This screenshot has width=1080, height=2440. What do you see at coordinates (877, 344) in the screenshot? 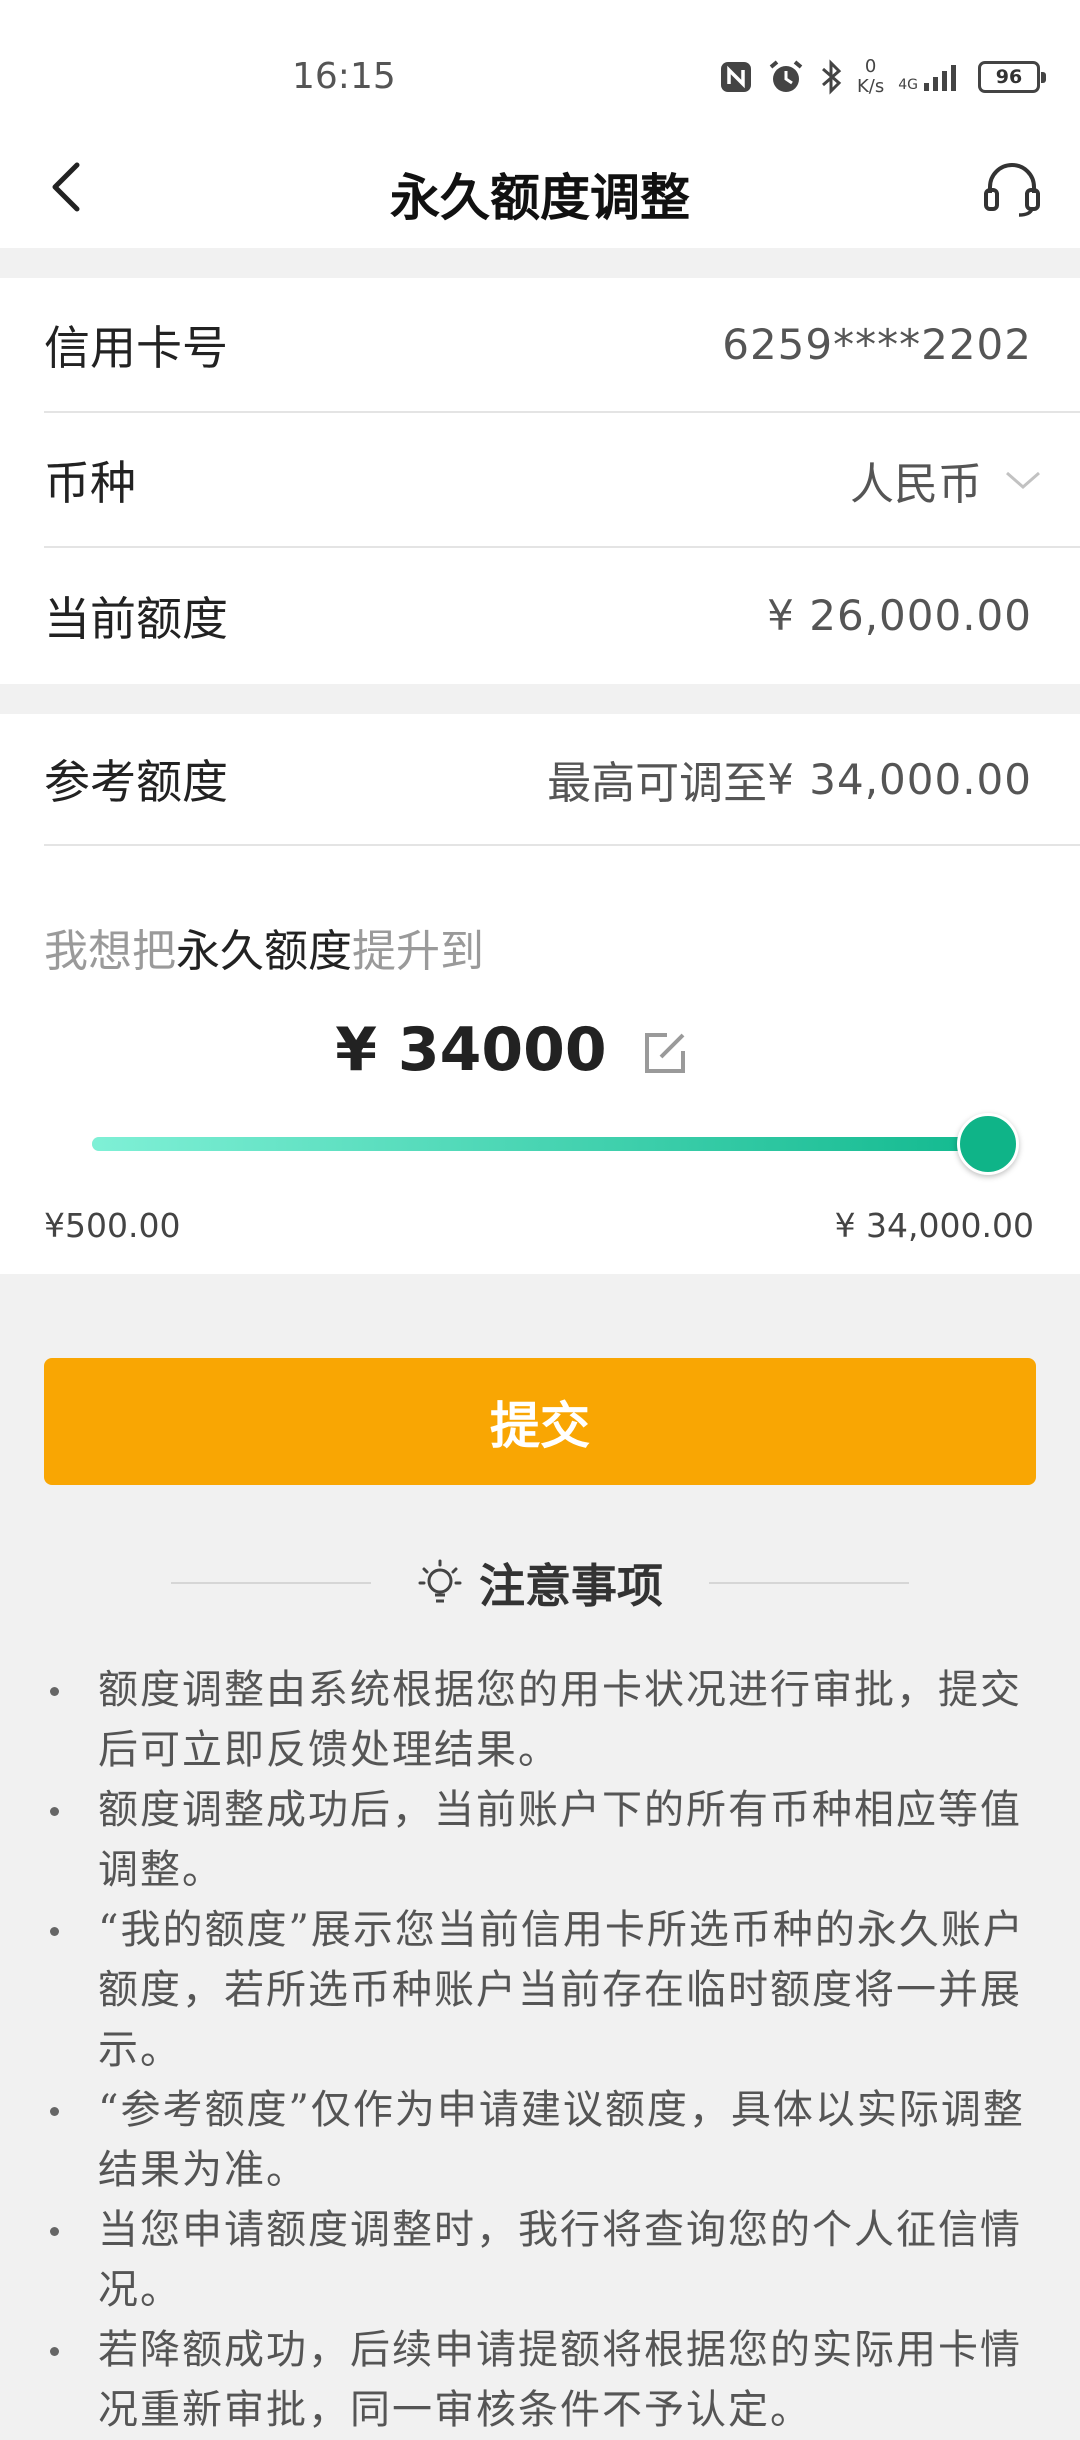
I see `card-number-value: 6259****2202` at bounding box center [877, 344].